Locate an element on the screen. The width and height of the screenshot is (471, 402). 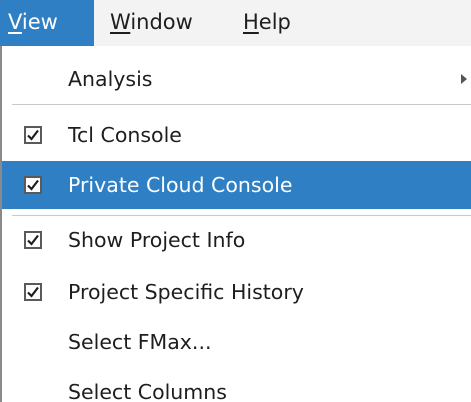
menu-window: Window is located at coordinates (151, 23).